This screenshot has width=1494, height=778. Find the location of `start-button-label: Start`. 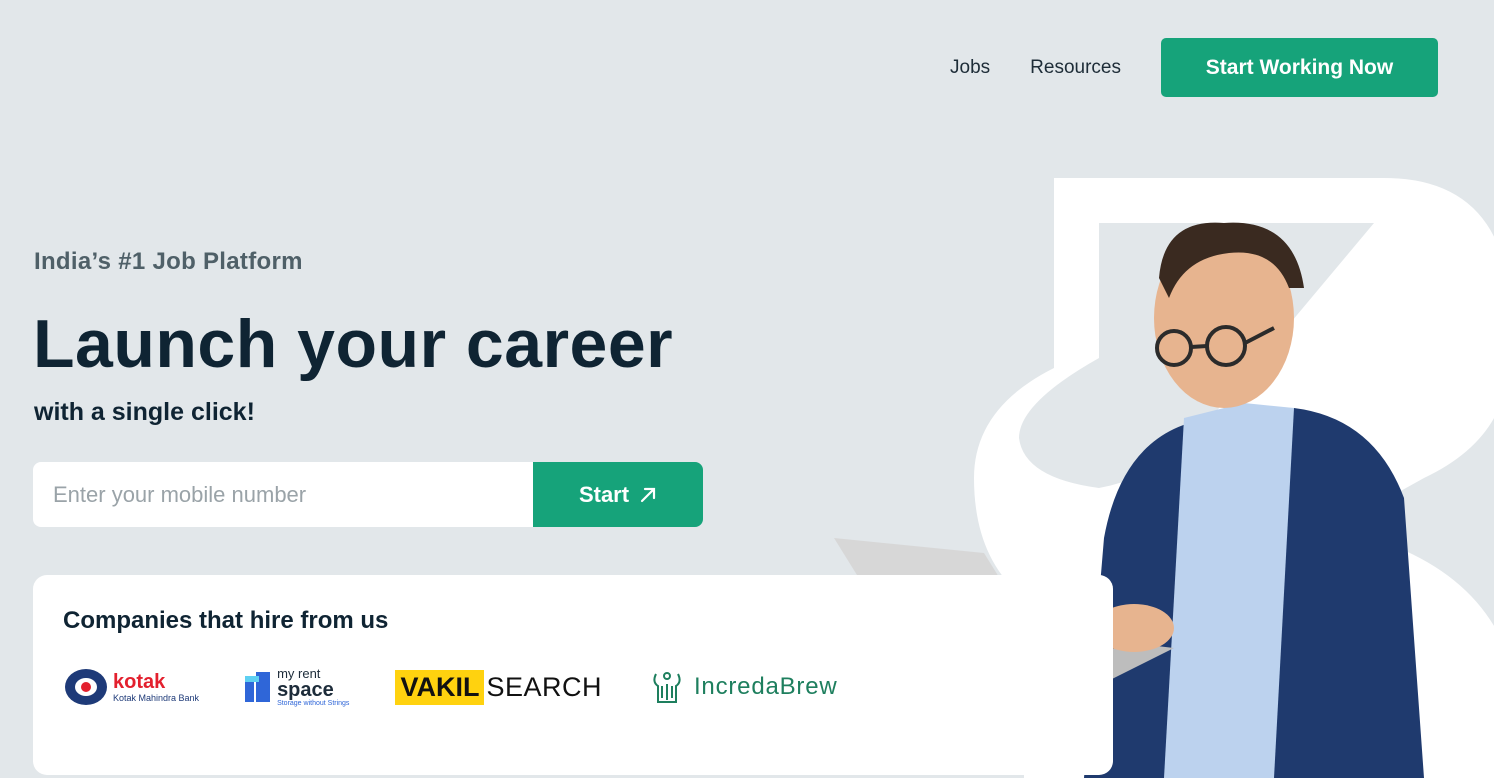

start-button-label: Start is located at coordinates (604, 494).